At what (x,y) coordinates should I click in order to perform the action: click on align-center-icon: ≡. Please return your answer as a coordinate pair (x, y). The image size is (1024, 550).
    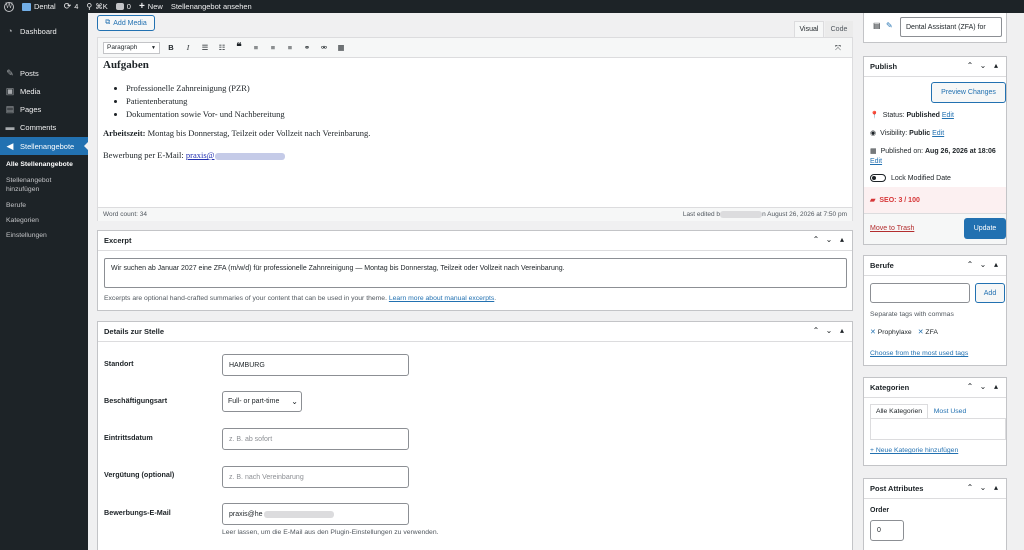
    Looking at the image, I should click on (273, 48).